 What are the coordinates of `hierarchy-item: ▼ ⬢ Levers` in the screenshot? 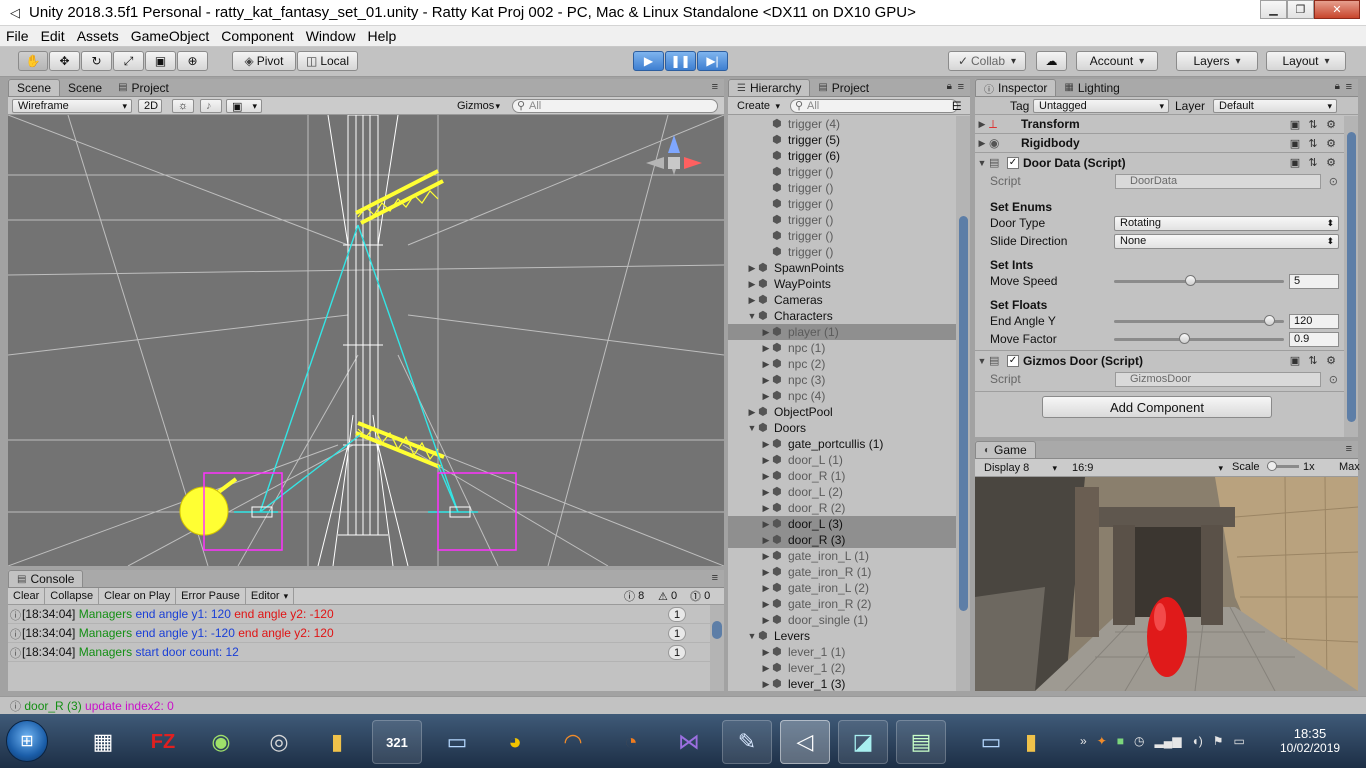 It's located at (842, 636).